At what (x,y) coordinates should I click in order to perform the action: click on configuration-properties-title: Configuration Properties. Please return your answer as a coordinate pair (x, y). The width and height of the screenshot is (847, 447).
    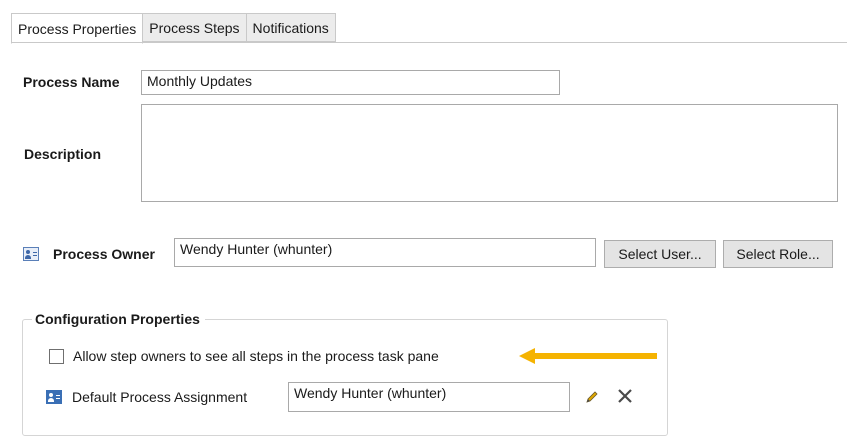
    Looking at the image, I should click on (118, 319).